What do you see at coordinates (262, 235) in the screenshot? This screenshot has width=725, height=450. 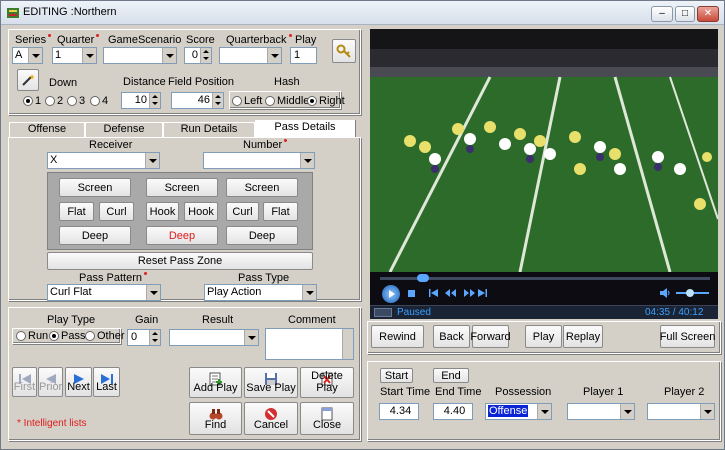 I see `zone-deep-right: Deep` at bounding box center [262, 235].